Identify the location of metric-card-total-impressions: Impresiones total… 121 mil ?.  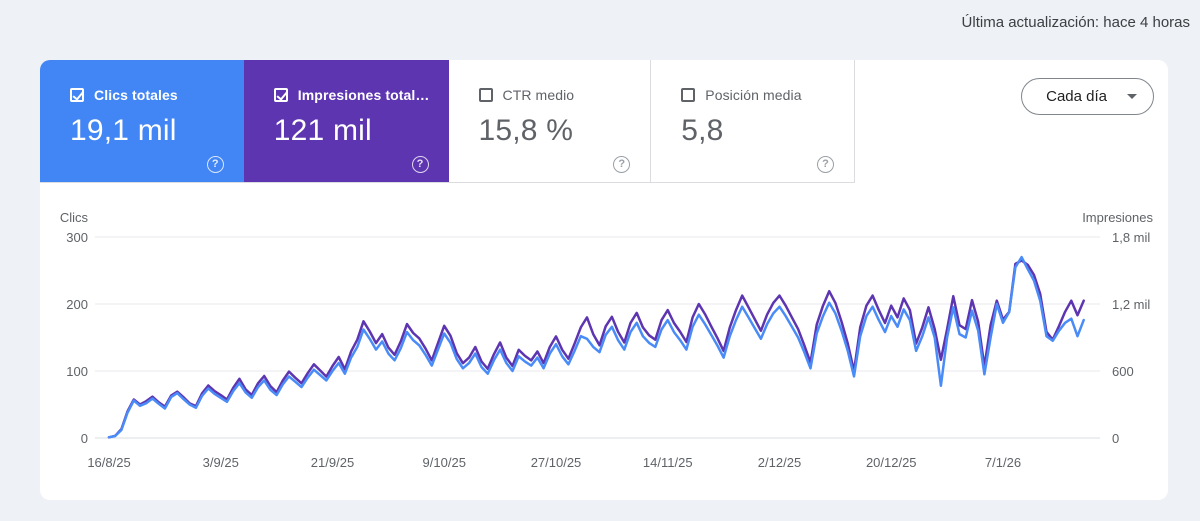
(346, 121).